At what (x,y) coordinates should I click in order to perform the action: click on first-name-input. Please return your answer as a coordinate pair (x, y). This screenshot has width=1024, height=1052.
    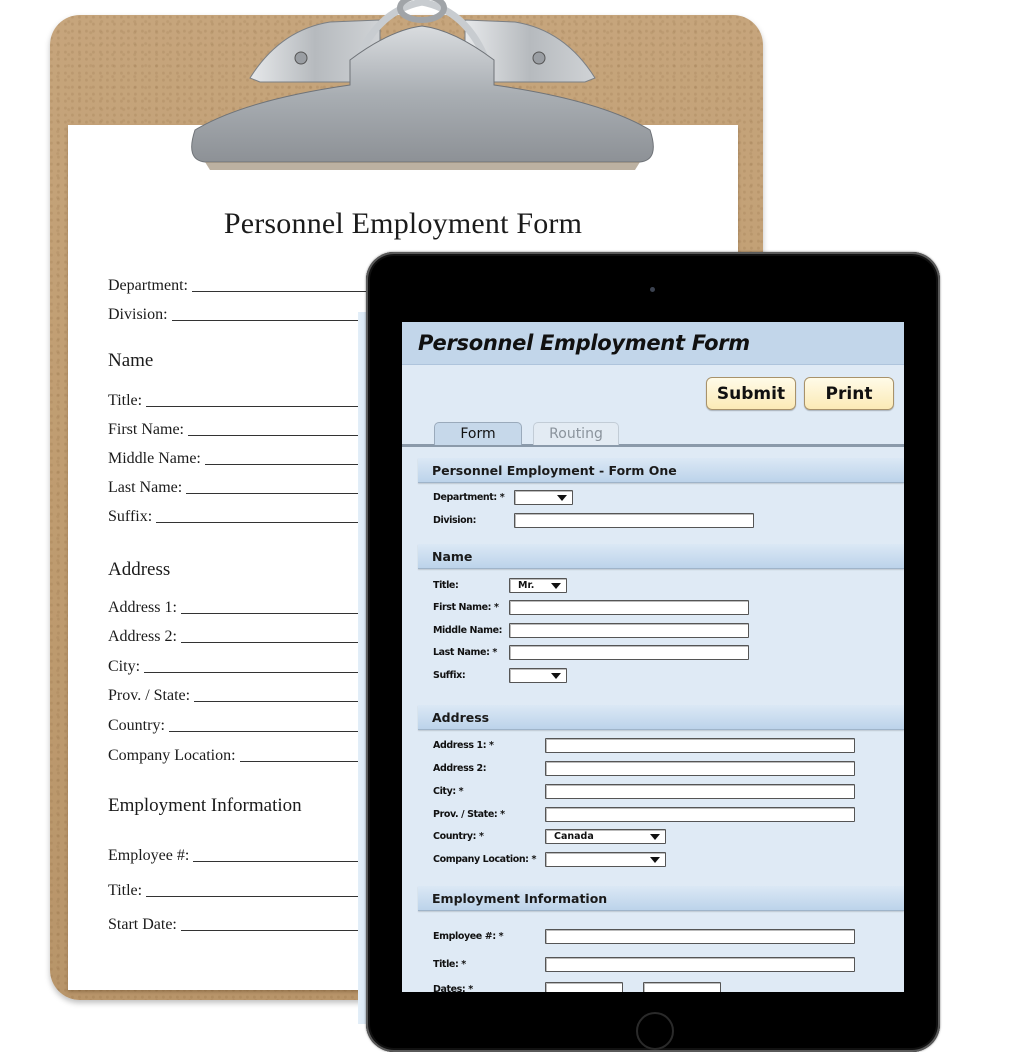
    Looking at the image, I should click on (629, 607).